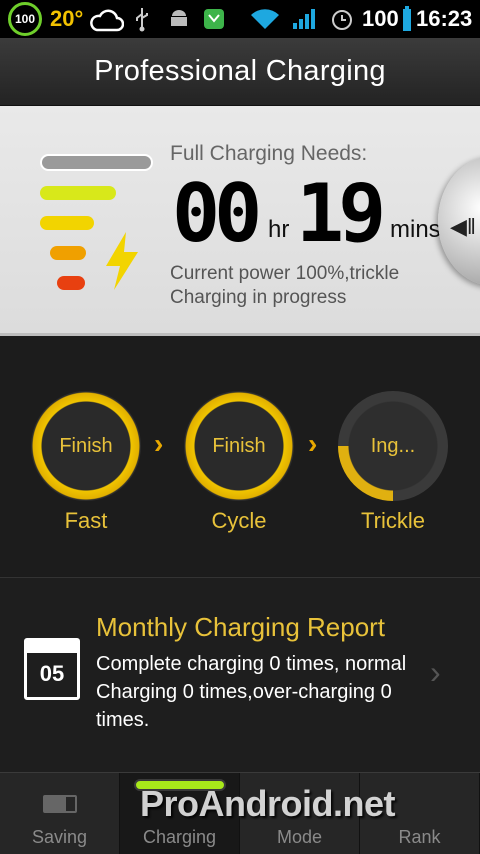 The image size is (480, 854). I want to click on title-bar: Professional Charging, so click(240, 72).